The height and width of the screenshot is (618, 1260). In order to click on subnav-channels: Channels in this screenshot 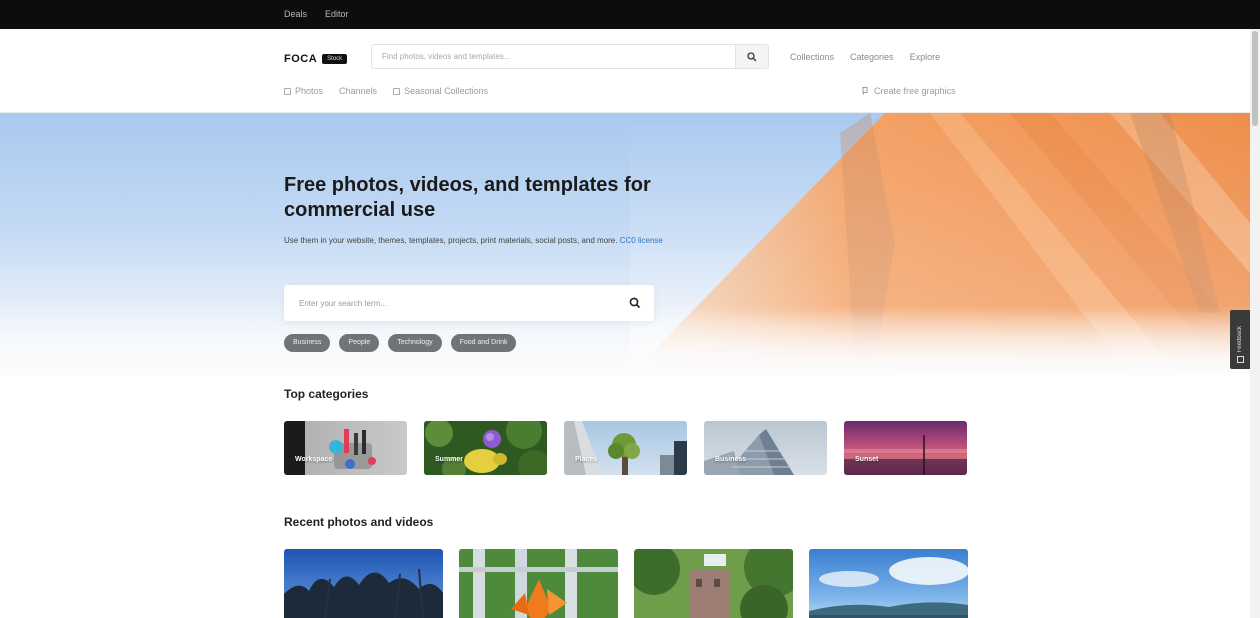, I will do `click(358, 91)`.